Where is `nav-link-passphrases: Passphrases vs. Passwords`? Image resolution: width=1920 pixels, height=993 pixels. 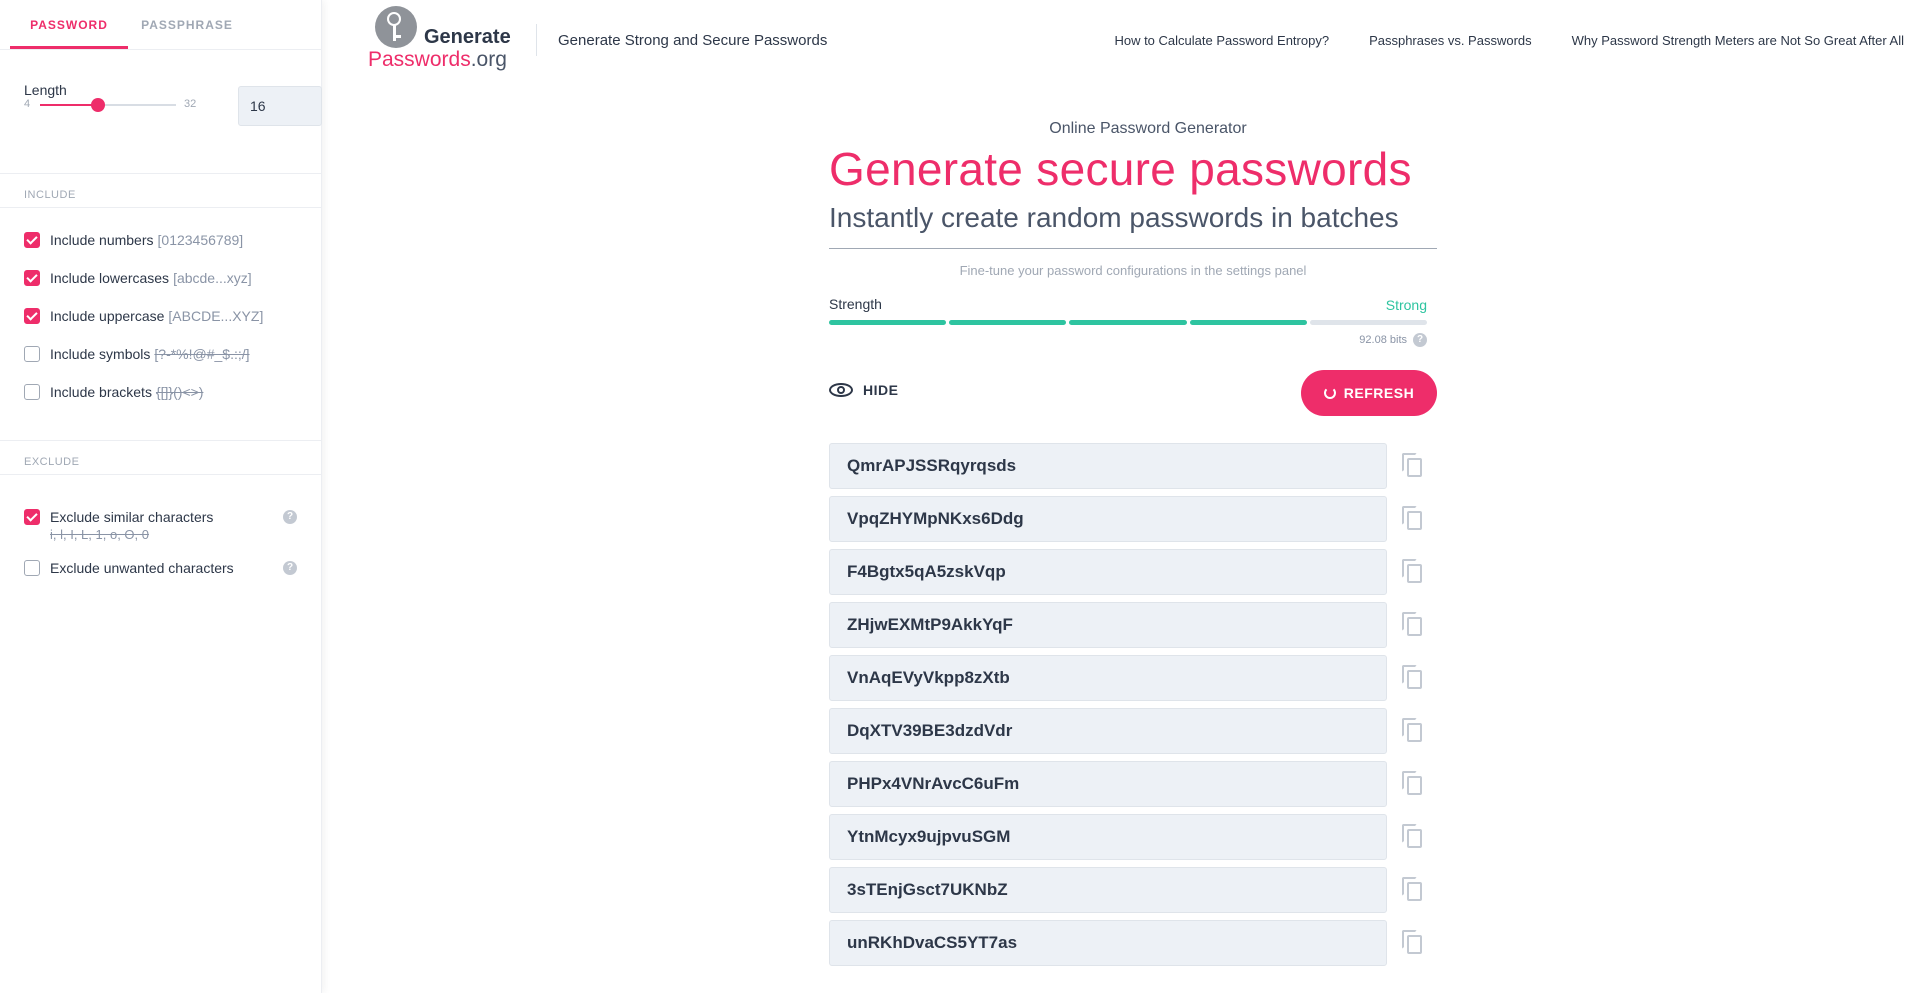 nav-link-passphrases: Passphrases vs. Passwords is located at coordinates (1450, 40).